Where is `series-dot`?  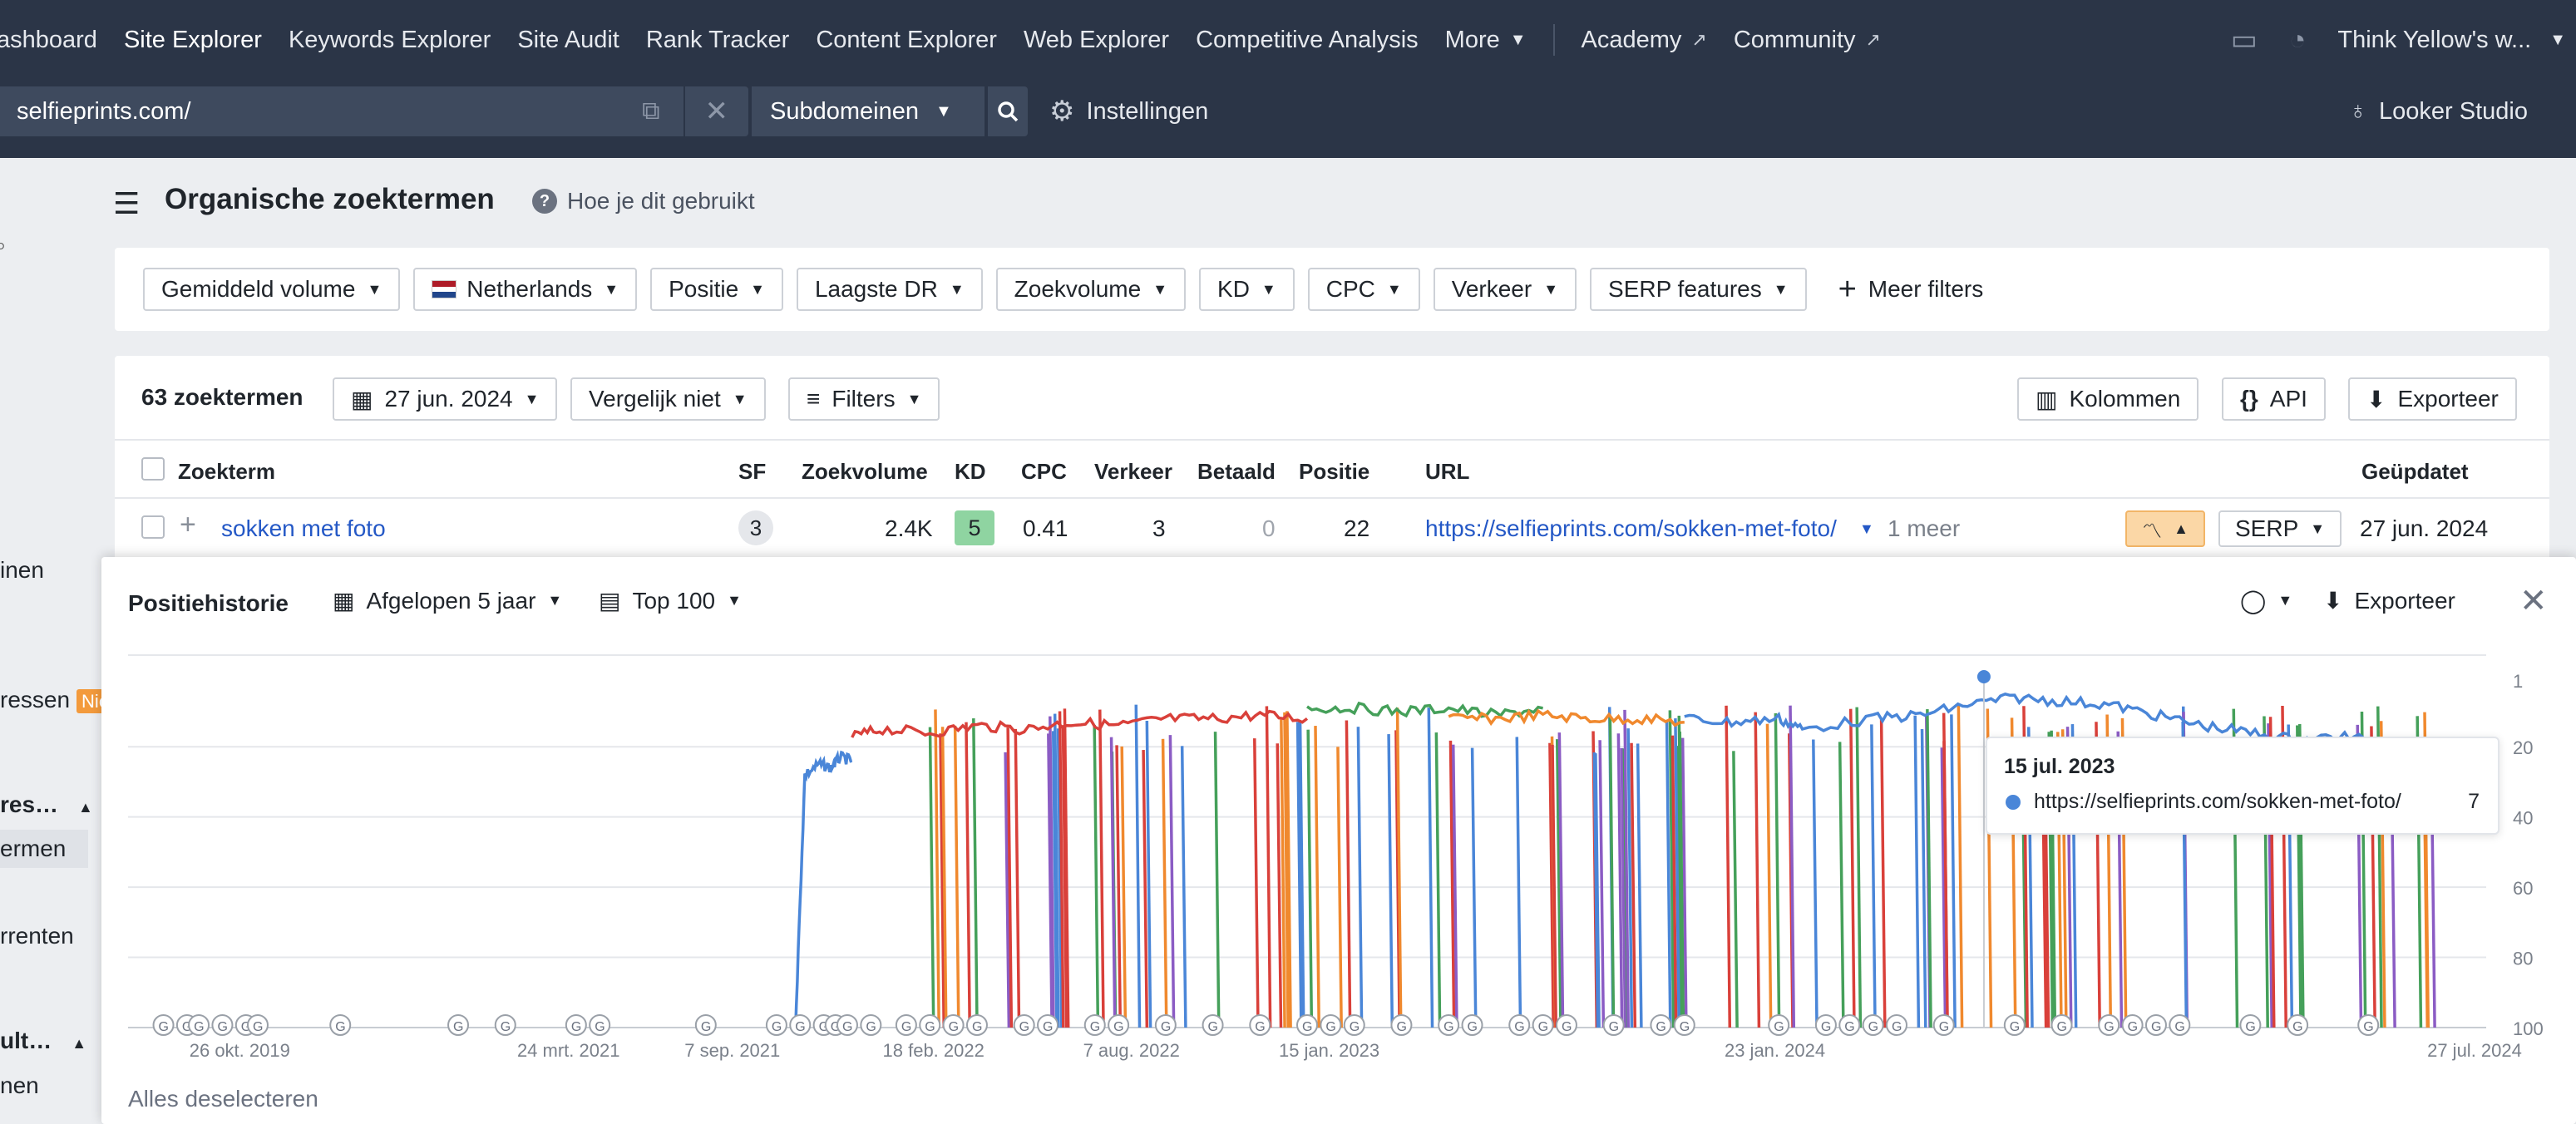
series-dot is located at coordinates (2013, 802).